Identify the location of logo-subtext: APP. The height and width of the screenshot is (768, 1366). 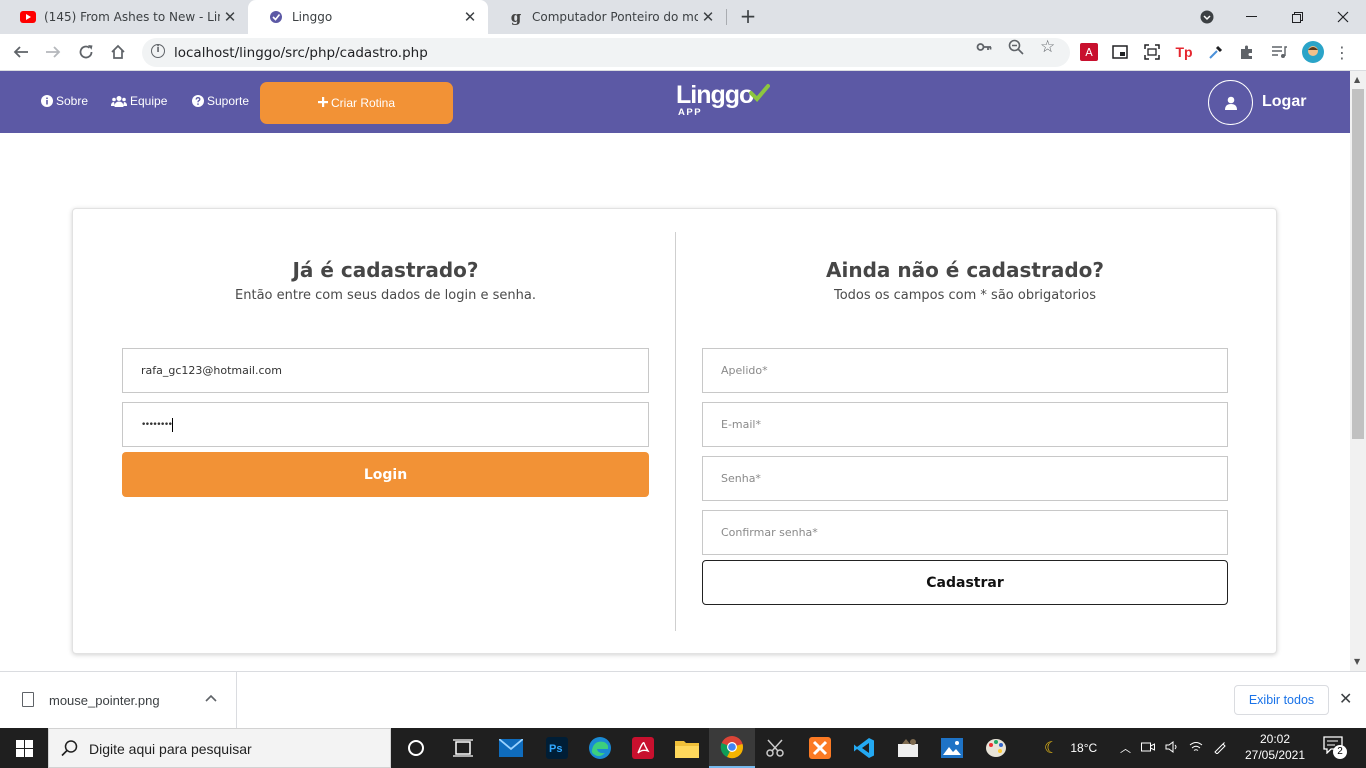
(690, 112).